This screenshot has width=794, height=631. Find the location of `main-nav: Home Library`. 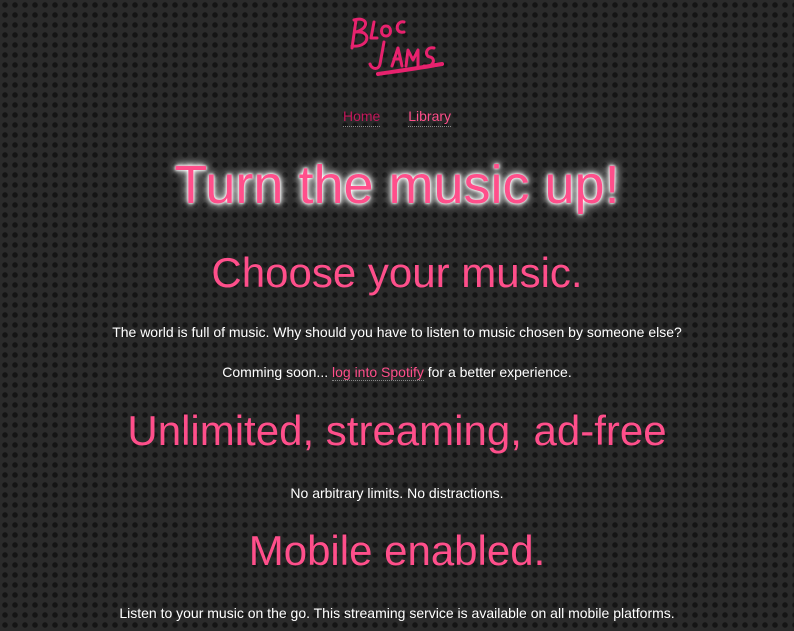

main-nav: Home Library is located at coordinates (397, 117).